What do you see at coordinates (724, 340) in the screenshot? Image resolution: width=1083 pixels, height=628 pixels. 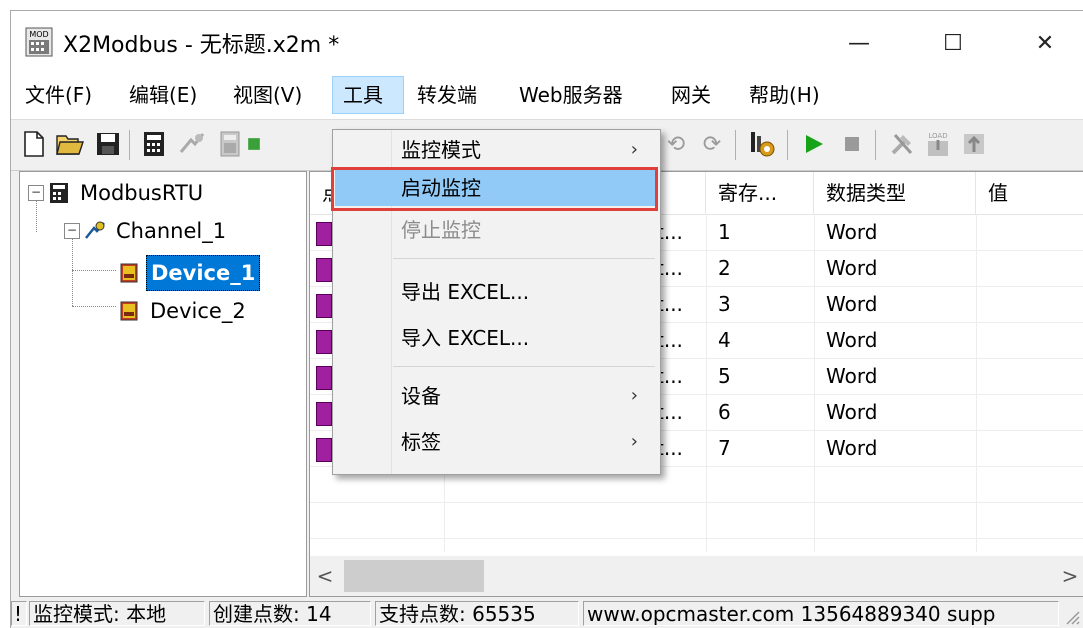 I see `cell-register: 4` at bounding box center [724, 340].